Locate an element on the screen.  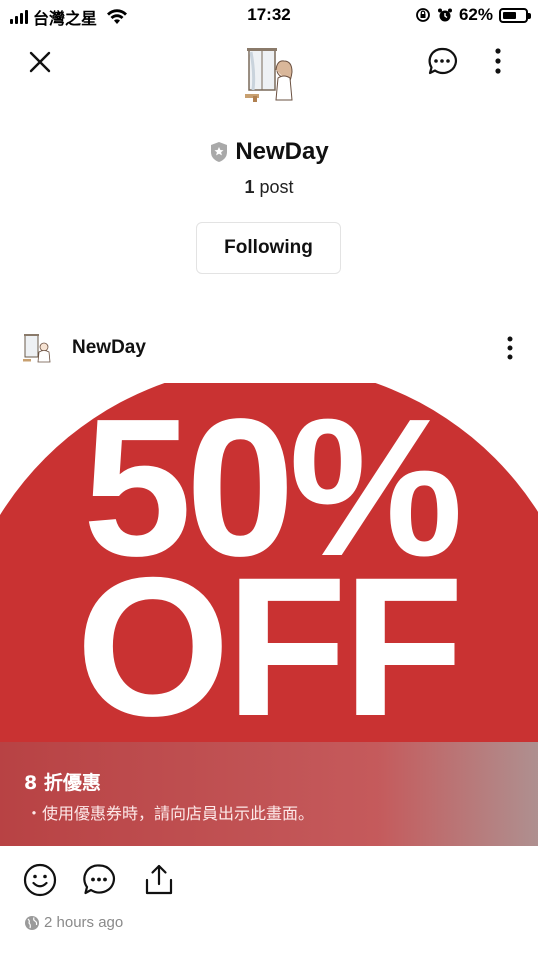
post-count: 1 post is located at coordinates (269, 187).